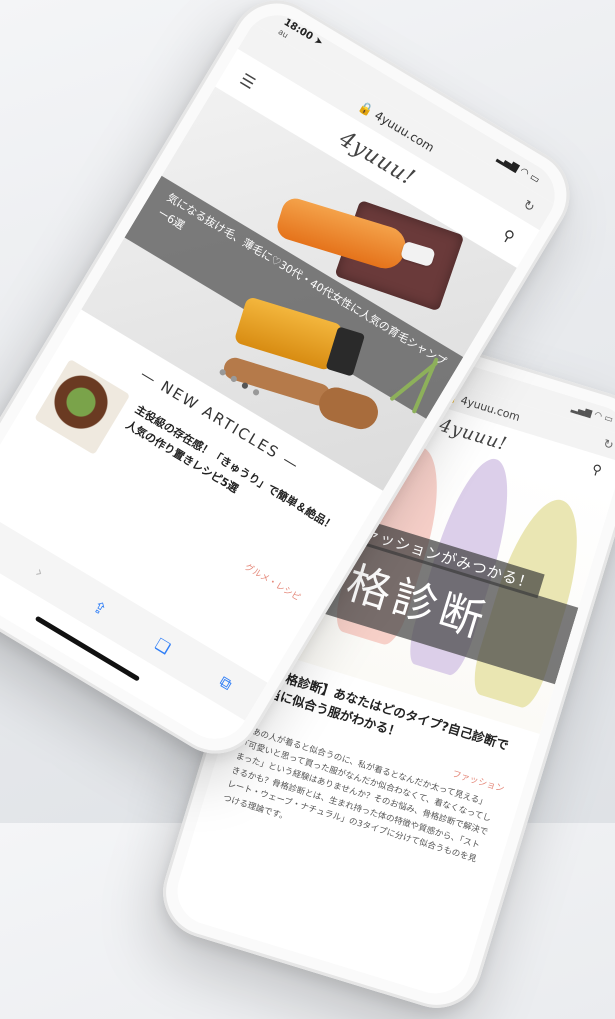 The width and height of the screenshot is (615, 1019). I want to click on bookmarks-icon: ❑, so click(163, 646).